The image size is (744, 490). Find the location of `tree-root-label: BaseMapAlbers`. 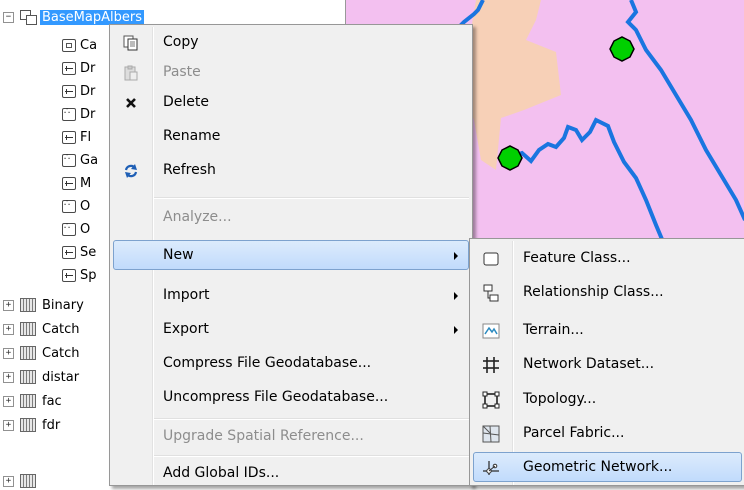

tree-root-label: BaseMapAlbers is located at coordinates (92, 17).